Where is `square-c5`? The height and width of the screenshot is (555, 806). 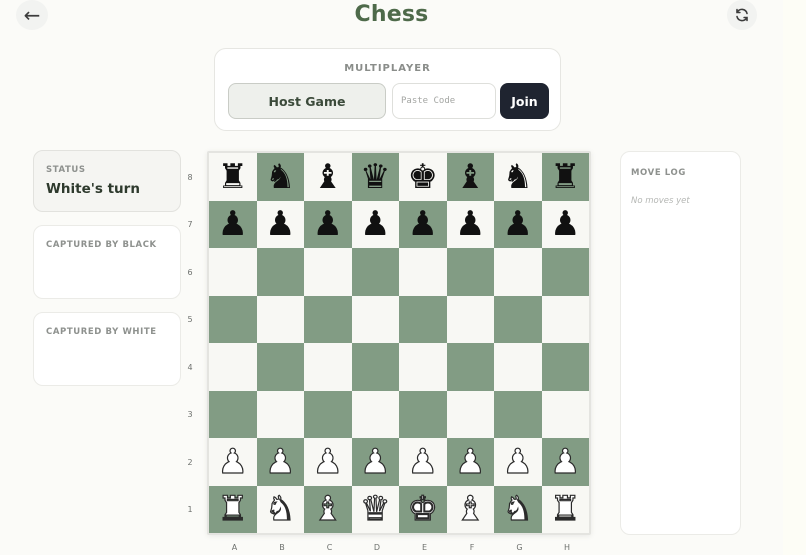
square-c5 is located at coordinates (328, 319).